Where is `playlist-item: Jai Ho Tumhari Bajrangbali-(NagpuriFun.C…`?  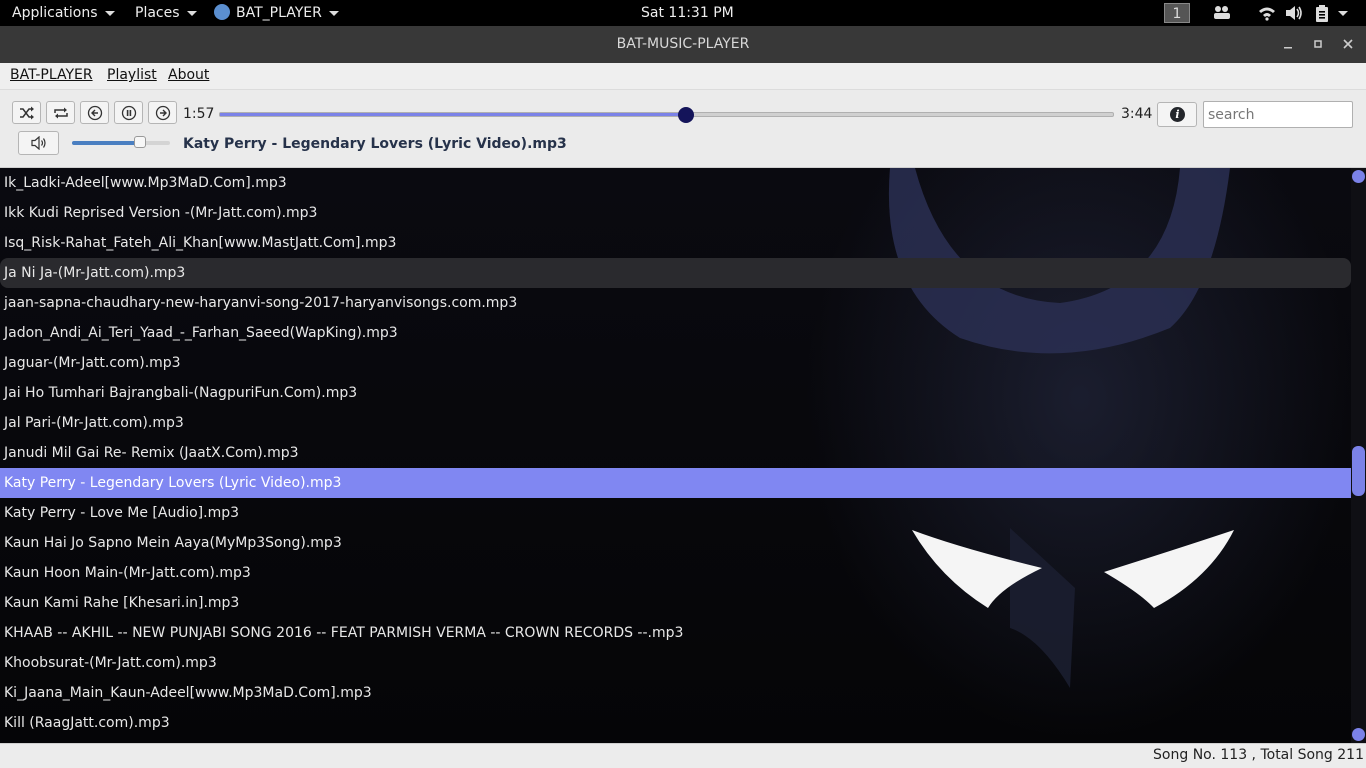 playlist-item: Jai Ho Tumhari Bajrangbali-(NagpuriFun.C… is located at coordinates (675, 393).